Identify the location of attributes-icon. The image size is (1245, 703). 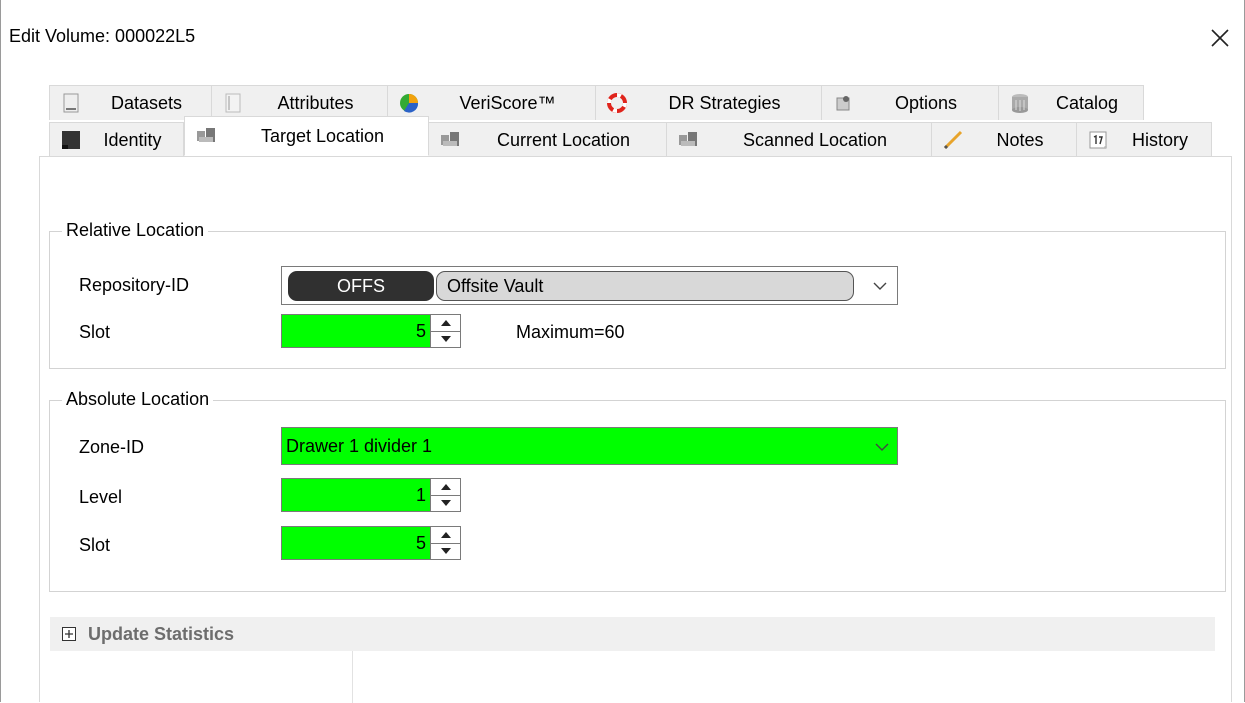
(233, 103).